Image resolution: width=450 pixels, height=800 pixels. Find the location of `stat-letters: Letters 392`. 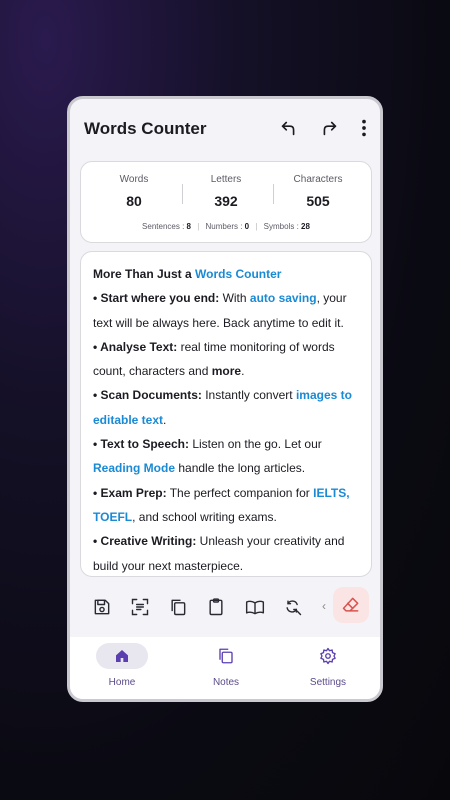

stat-letters: Letters 392 is located at coordinates (226, 191).